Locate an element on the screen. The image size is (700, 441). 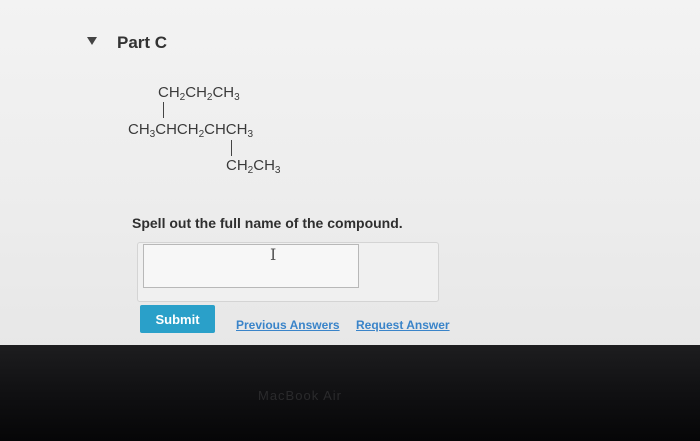
submit-button: Submit is located at coordinates (177, 319).